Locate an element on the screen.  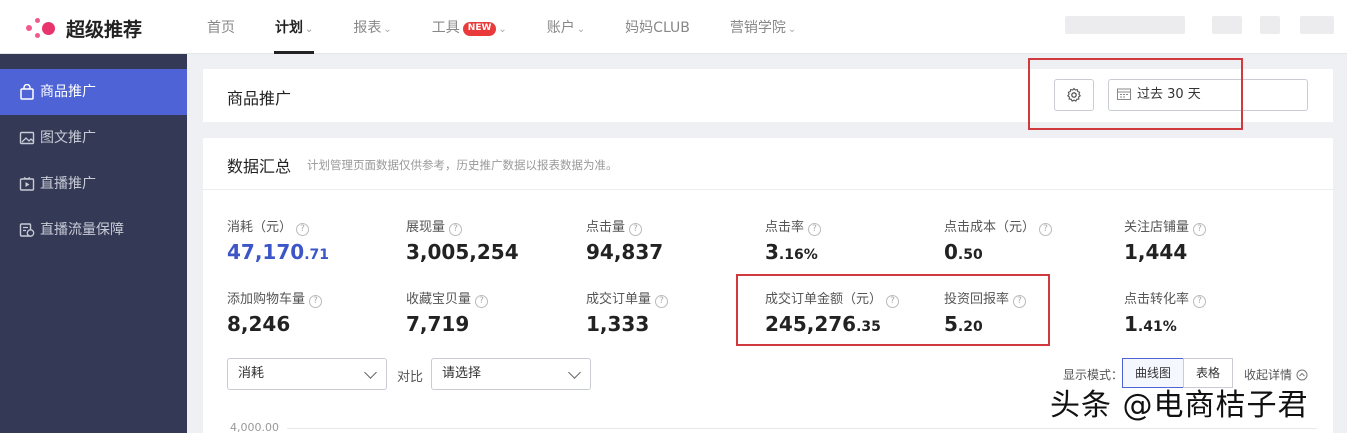
metric-value-decimal: .16% is located at coordinates (798, 255).